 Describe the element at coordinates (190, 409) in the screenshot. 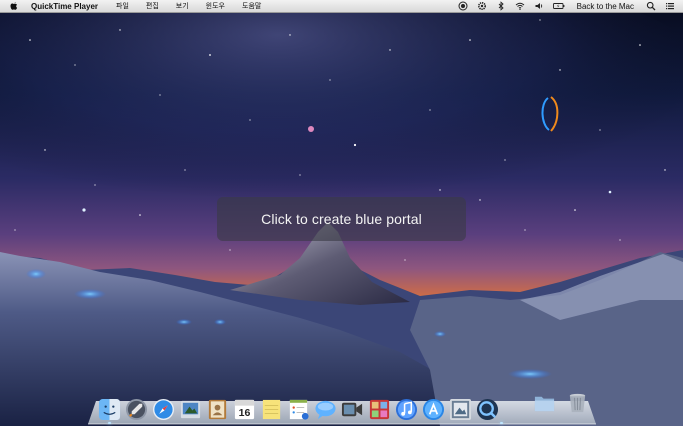

I see `mail-icon` at that location.